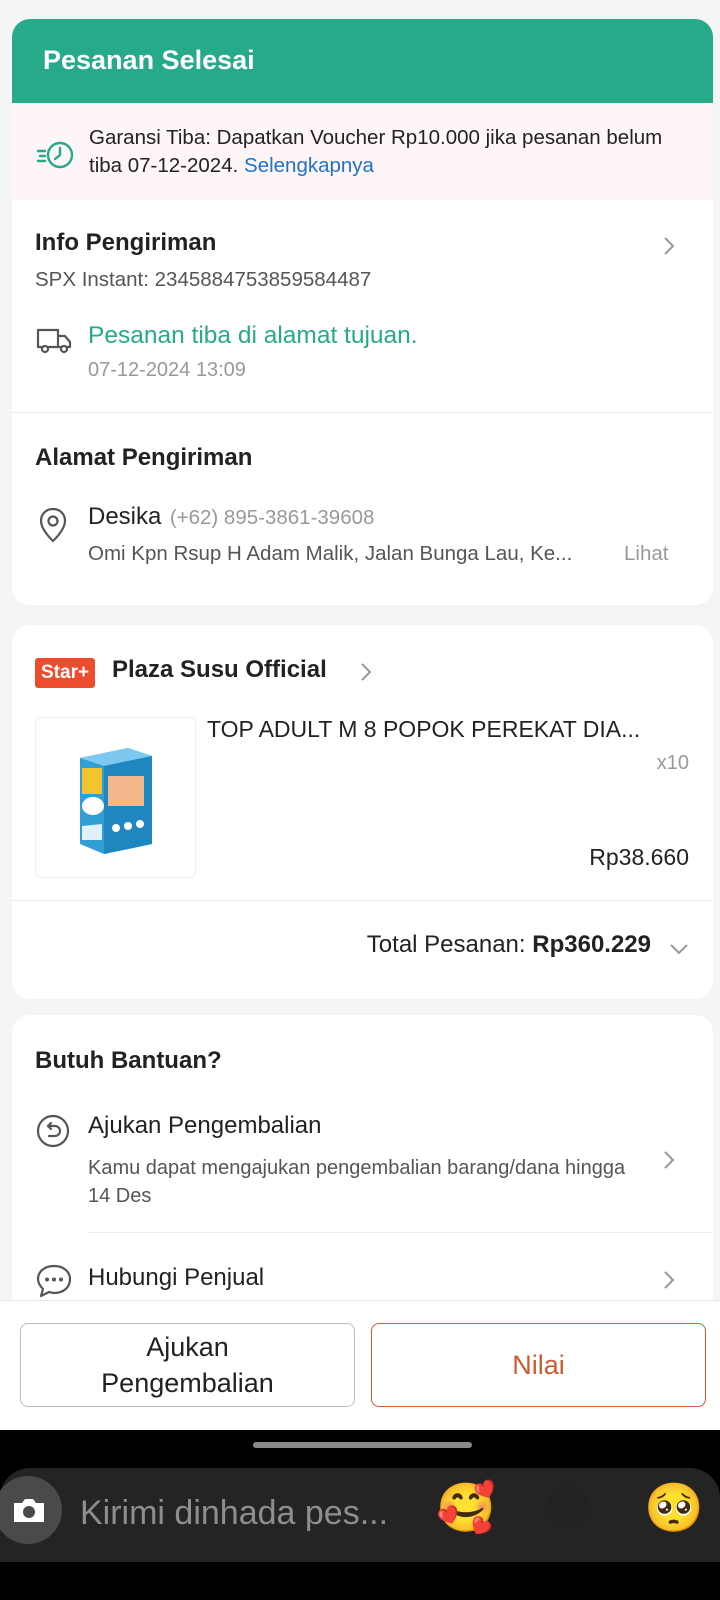 This screenshot has height=1600, width=720. I want to click on order-total-value: Rp360.229, so click(591, 944).